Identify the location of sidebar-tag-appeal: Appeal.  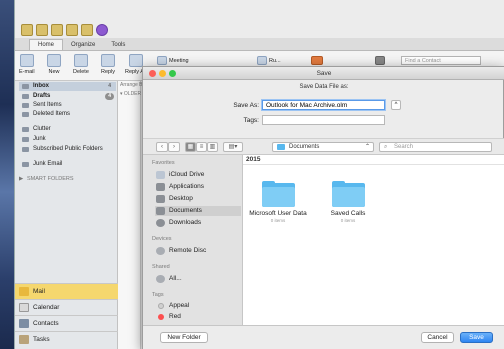
(198, 306).